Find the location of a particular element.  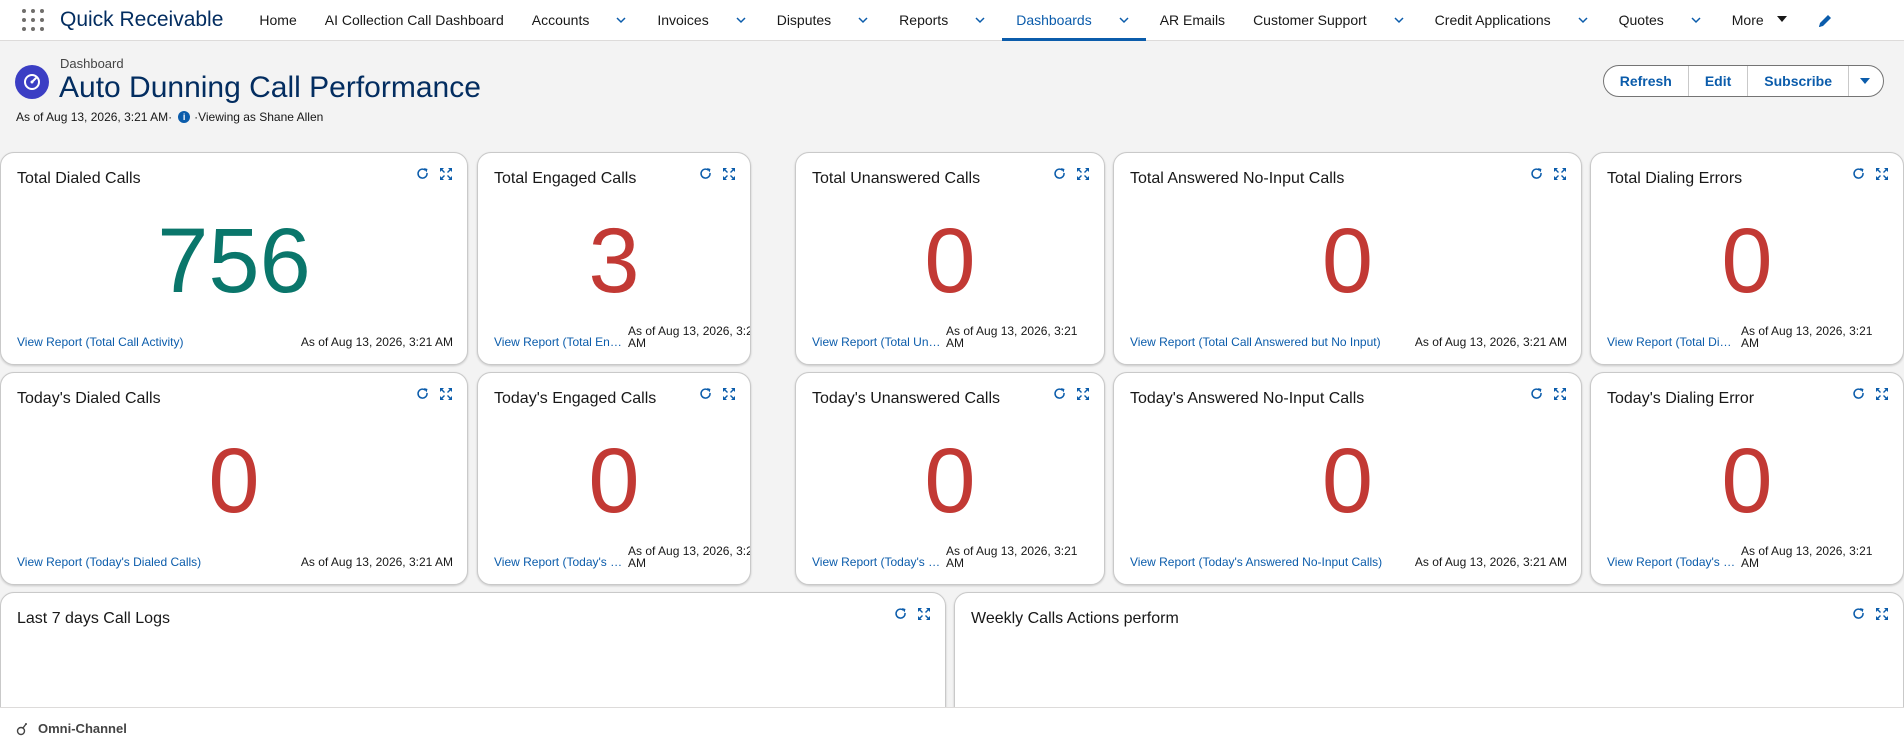

card-title: Total Engaged Calls is located at coordinates (565, 178).